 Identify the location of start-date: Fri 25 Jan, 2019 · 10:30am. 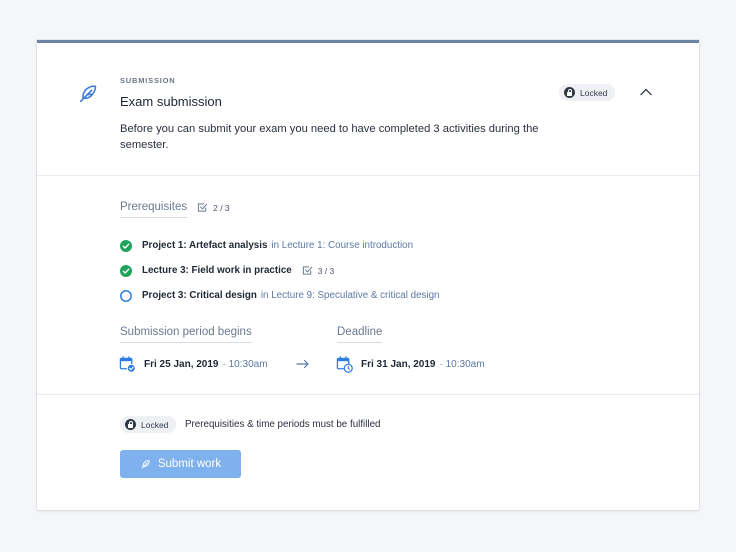
(193, 364).